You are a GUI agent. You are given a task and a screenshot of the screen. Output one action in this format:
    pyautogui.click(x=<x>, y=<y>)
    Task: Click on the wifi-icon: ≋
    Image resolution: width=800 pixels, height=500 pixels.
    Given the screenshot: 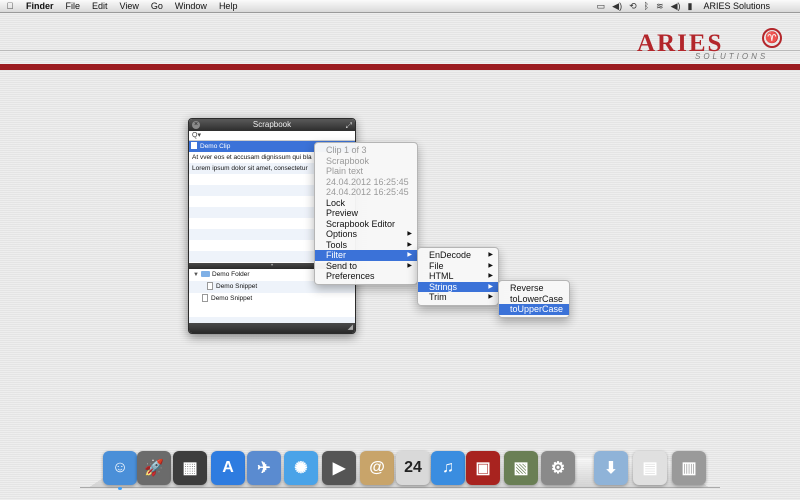 What is the action you would take?
    pyautogui.click(x=660, y=6)
    